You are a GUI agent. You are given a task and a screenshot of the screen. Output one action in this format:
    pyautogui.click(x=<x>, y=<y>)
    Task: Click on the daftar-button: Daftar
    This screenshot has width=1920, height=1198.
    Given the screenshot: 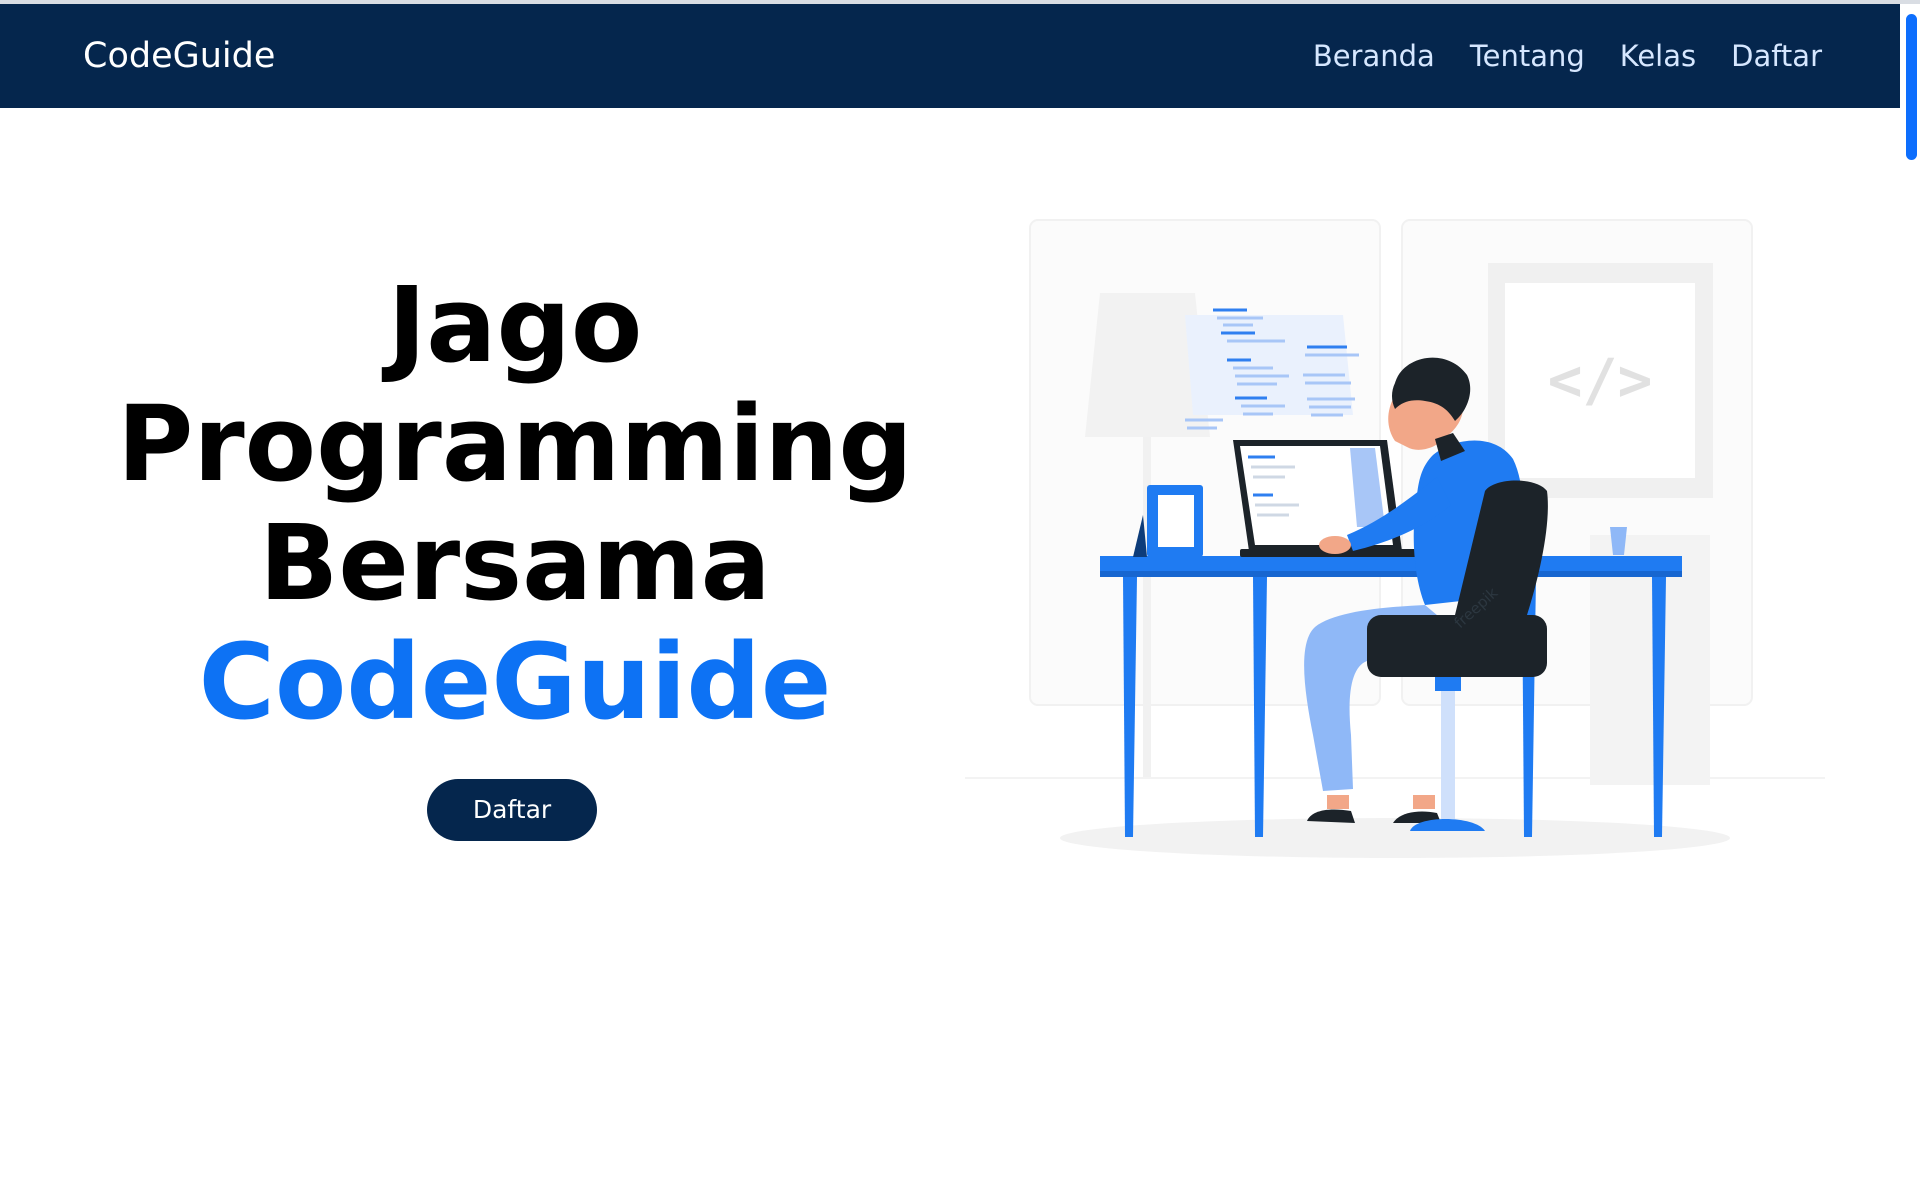 What is the action you would take?
    pyautogui.click(x=512, y=810)
    